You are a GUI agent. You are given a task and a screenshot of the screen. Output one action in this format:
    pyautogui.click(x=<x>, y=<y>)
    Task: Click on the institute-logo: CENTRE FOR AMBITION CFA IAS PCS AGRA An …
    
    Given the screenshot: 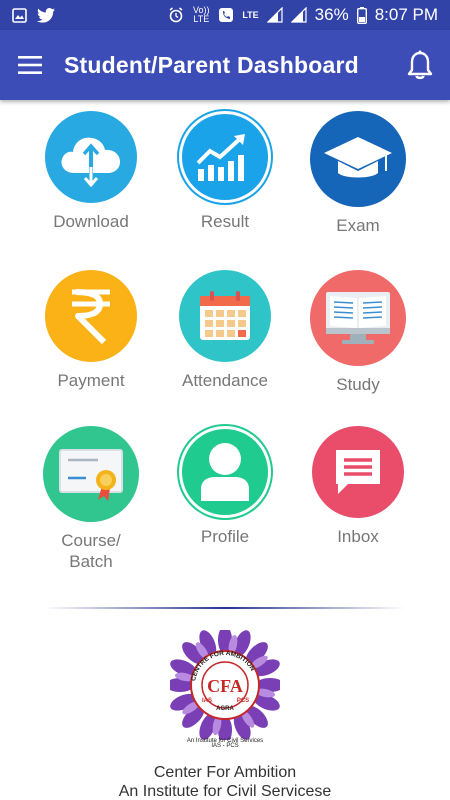 What is the action you would take?
    pyautogui.click(x=225, y=695)
    